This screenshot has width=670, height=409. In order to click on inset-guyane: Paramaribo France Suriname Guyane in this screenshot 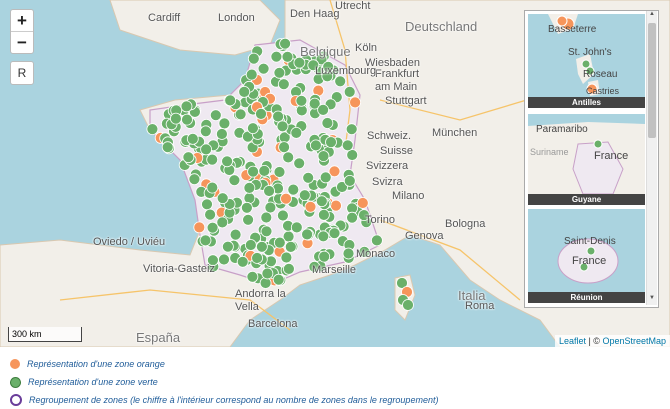, I will do `click(586, 159)`.